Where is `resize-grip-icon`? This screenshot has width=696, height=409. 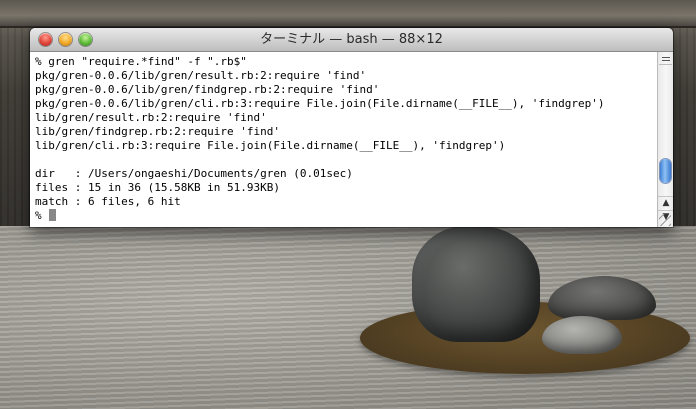
resize-grip-icon is located at coordinates (665, 220).